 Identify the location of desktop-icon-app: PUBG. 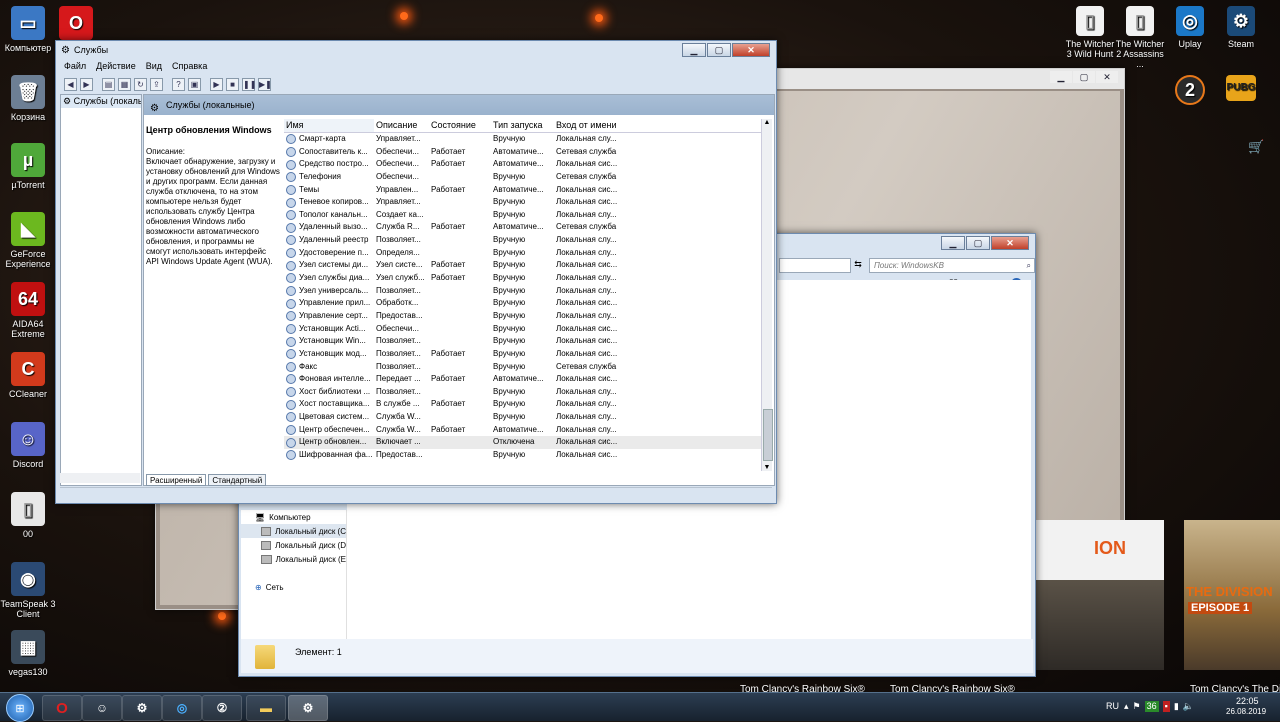
(1241, 89).